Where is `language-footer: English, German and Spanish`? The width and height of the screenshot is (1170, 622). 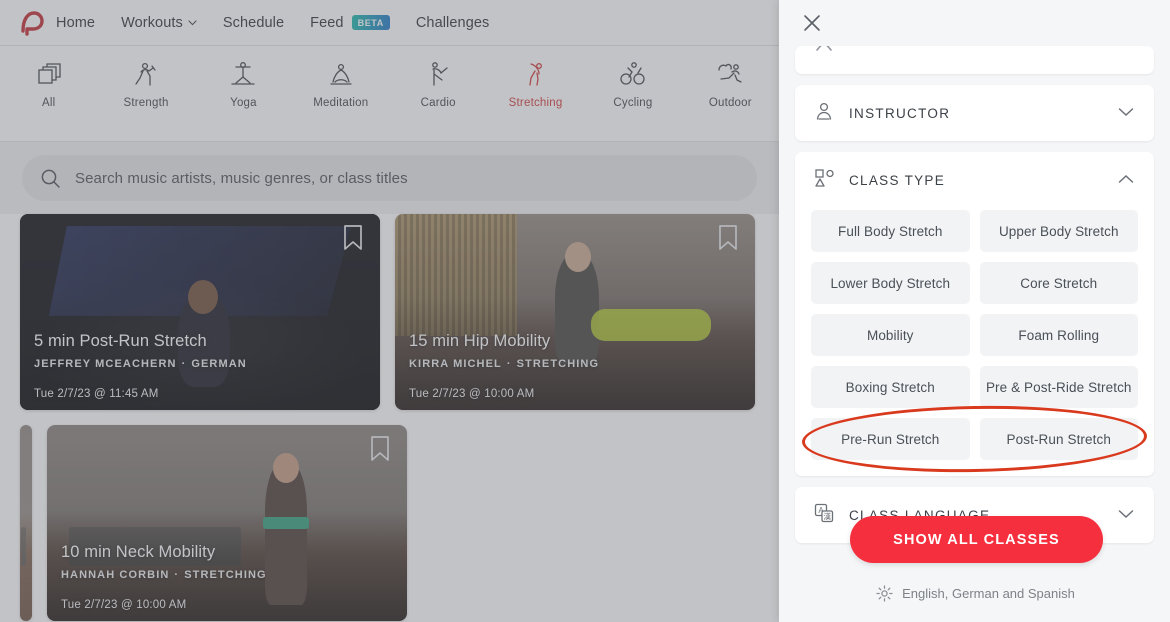
language-footer: English, German and Spanish is located at coordinates (975, 593).